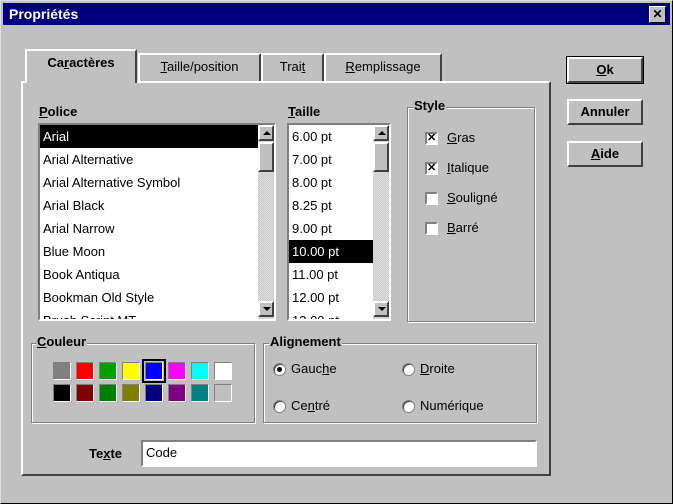 This screenshot has width=673, height=504. What do you see at coordinates (44, 14) in the screenshot?
I see `window-title: Propriétés` at bounding box center [44, 14].